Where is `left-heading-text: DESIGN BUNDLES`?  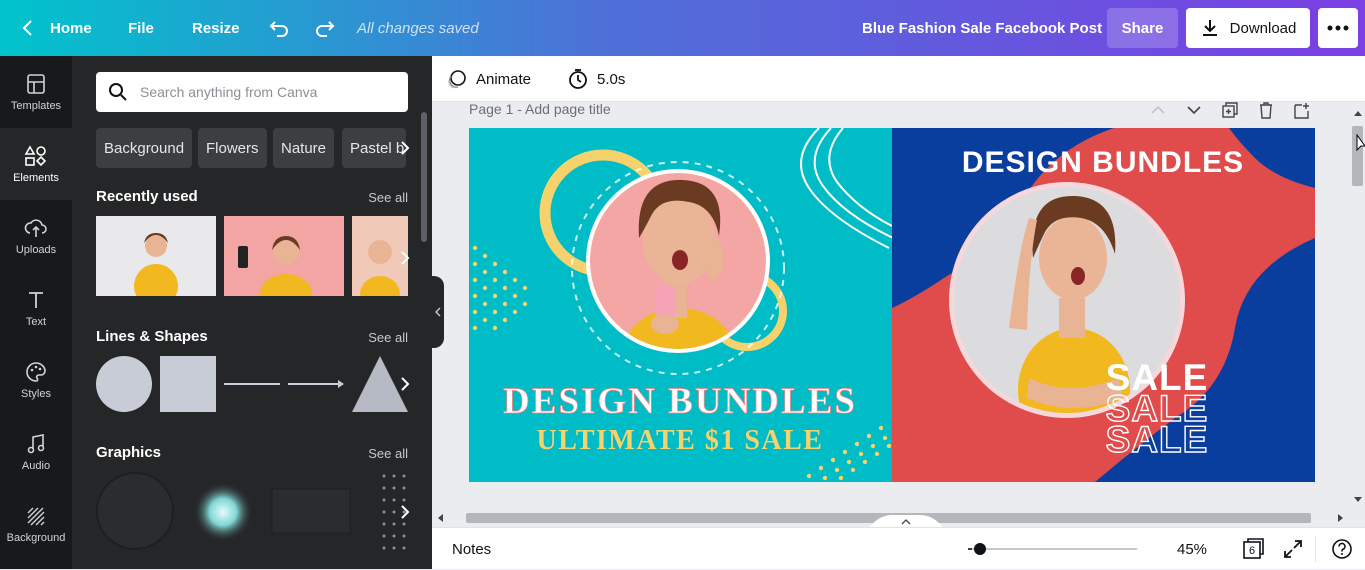 left-heading-text: DESIGN BUNDLES is located at coordinates (680, 401).